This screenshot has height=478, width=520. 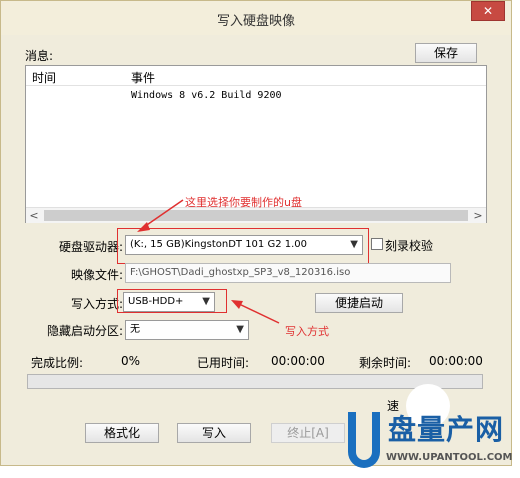 What do you see at coordinates (143, 78) in the screenshot?
I see `column-event: 事件` at bounding box center [143, 78].